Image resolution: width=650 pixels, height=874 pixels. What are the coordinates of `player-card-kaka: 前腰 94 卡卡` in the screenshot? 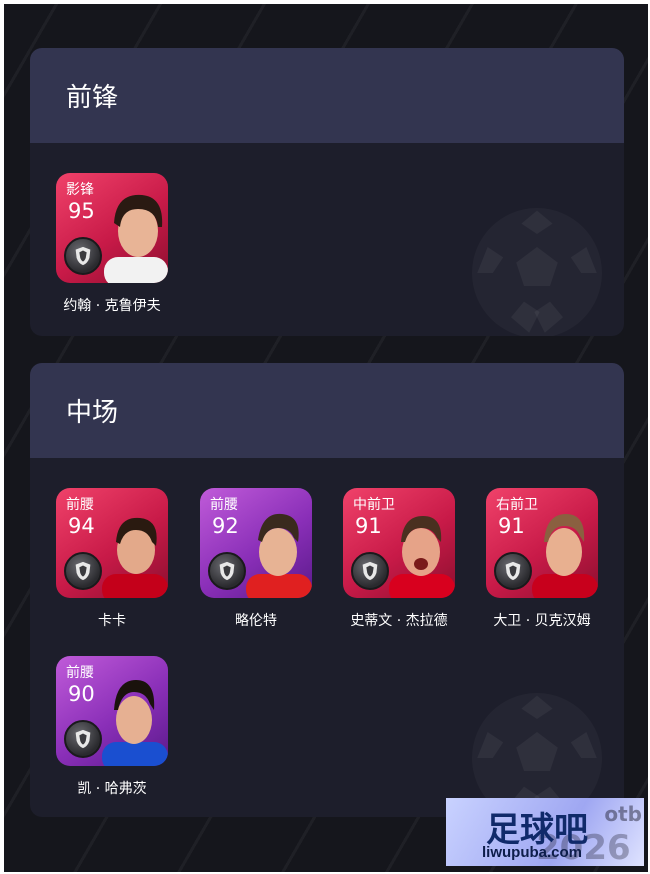 It's located at (112, 559).